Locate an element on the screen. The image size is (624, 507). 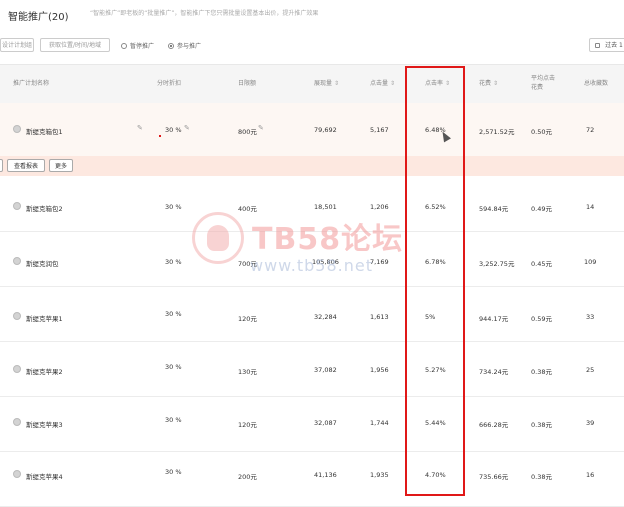
cost: 944.17元 is located at coordinates (494, 319).